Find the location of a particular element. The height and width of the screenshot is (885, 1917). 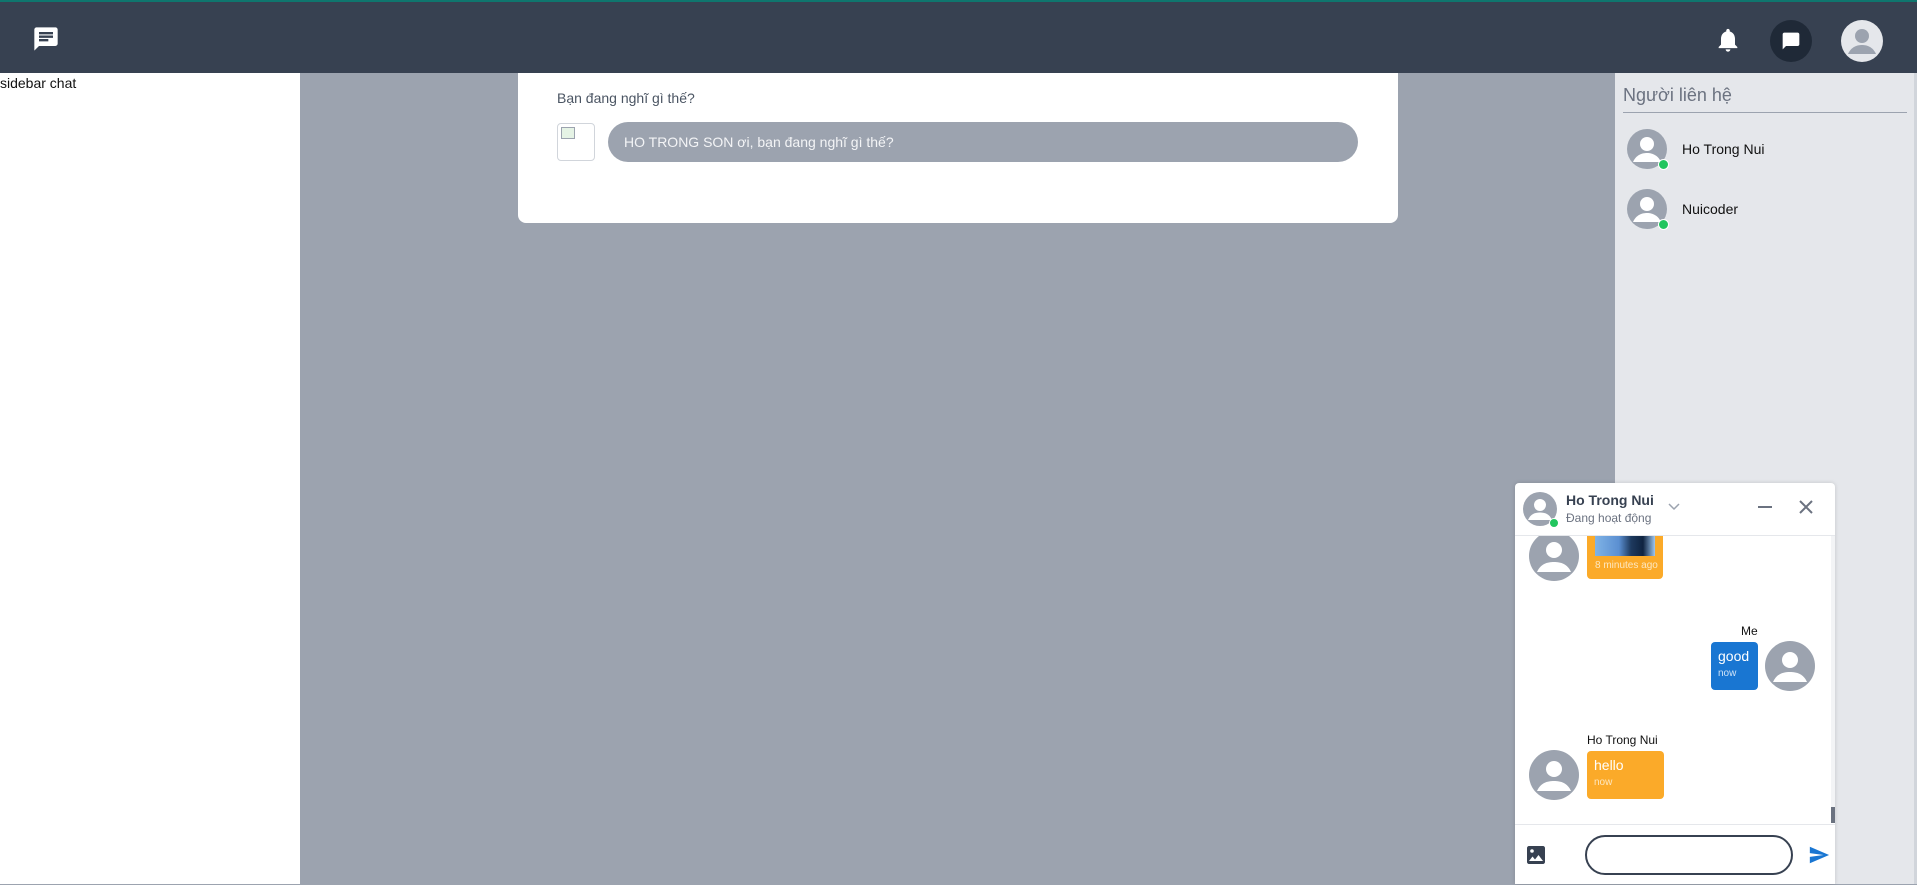

message-bubble: hello now is located at coordinates (1625, 775).